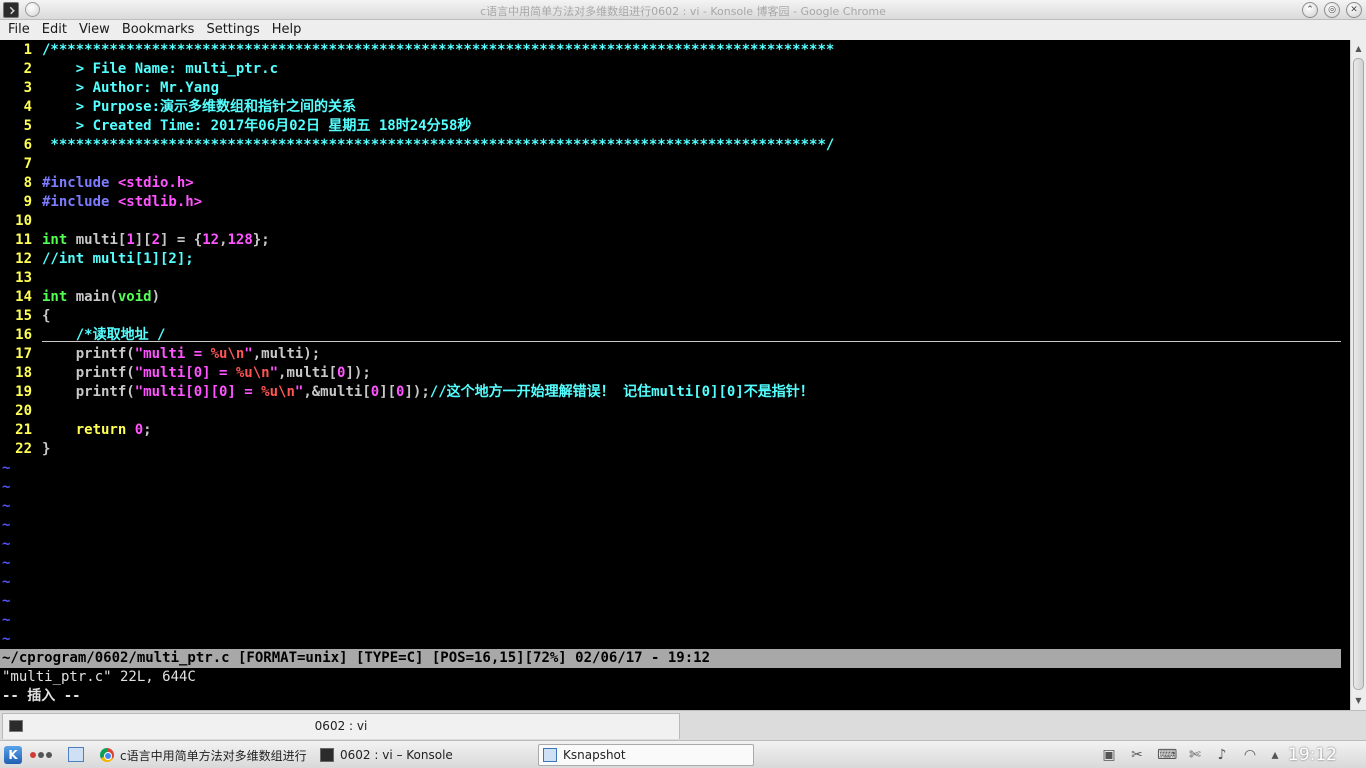  What do you see at coordinates (1275, 755) in the screenshot?
I see `chevron-up-icon: ▴` at bounding box center [1275, 755].